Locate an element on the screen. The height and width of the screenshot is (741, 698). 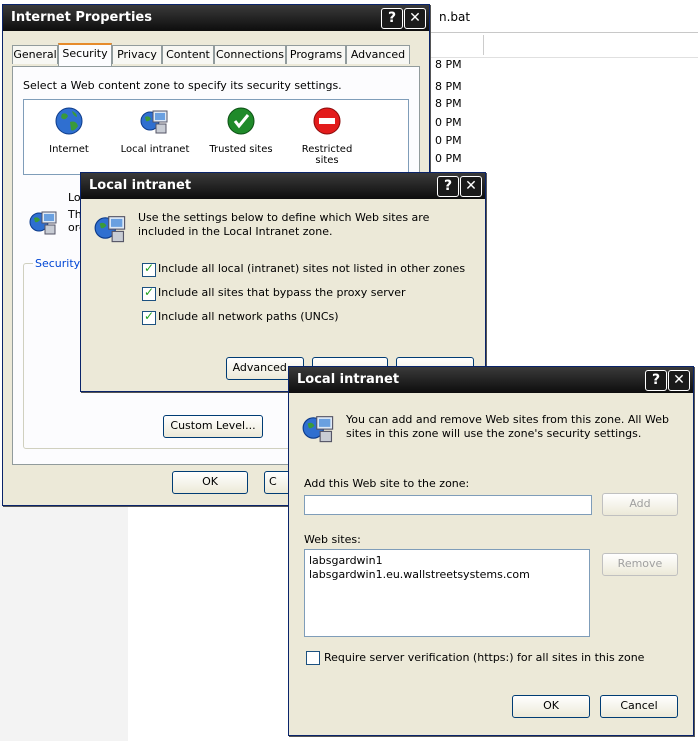
zone-title-partial: Lo is located at coordinates (74, 197).